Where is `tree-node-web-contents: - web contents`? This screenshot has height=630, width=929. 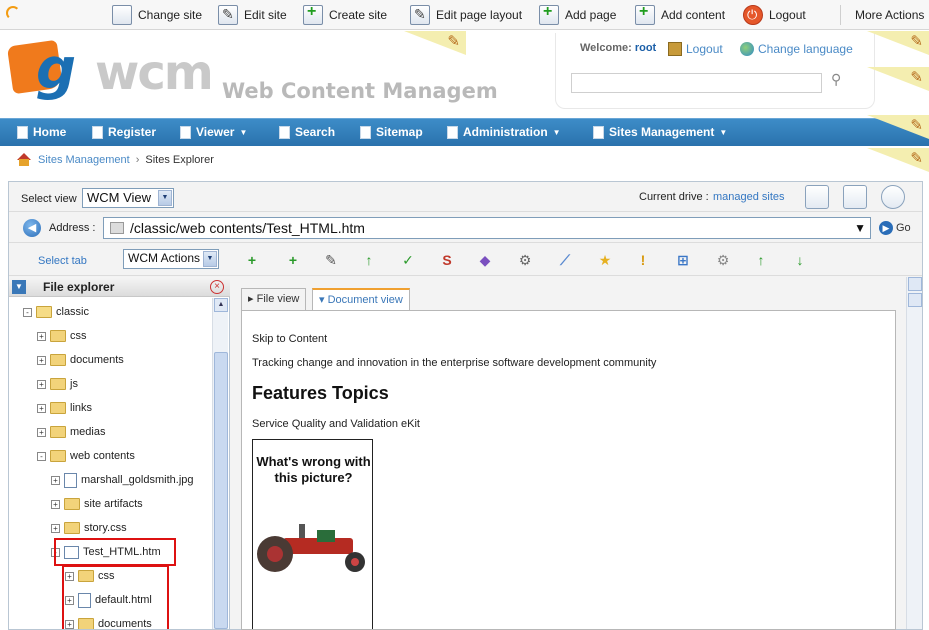
tree-node-web-contents: - web contents is located at coordinates (86, 456).